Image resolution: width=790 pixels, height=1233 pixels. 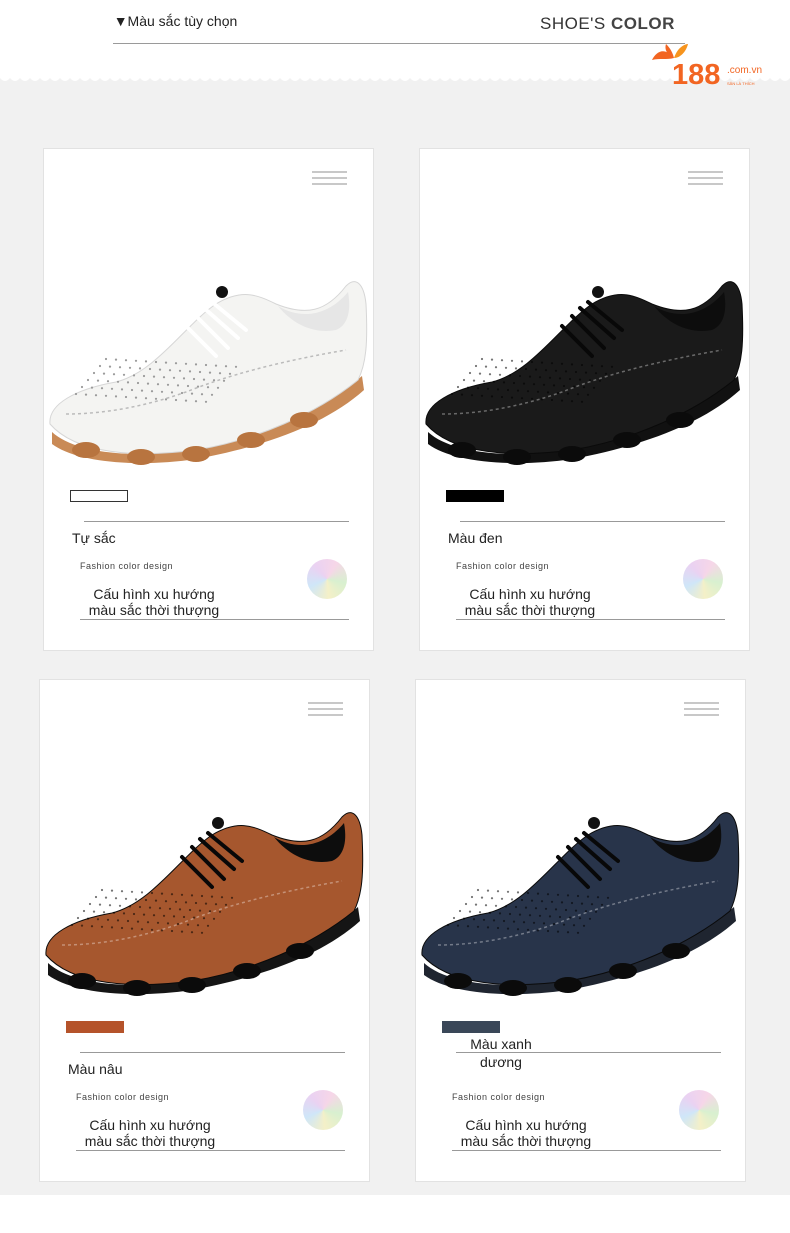 What do you see at coordinates (399, 43) in the screenshot?
I see `header-divider` at bounding box center [399, 43].